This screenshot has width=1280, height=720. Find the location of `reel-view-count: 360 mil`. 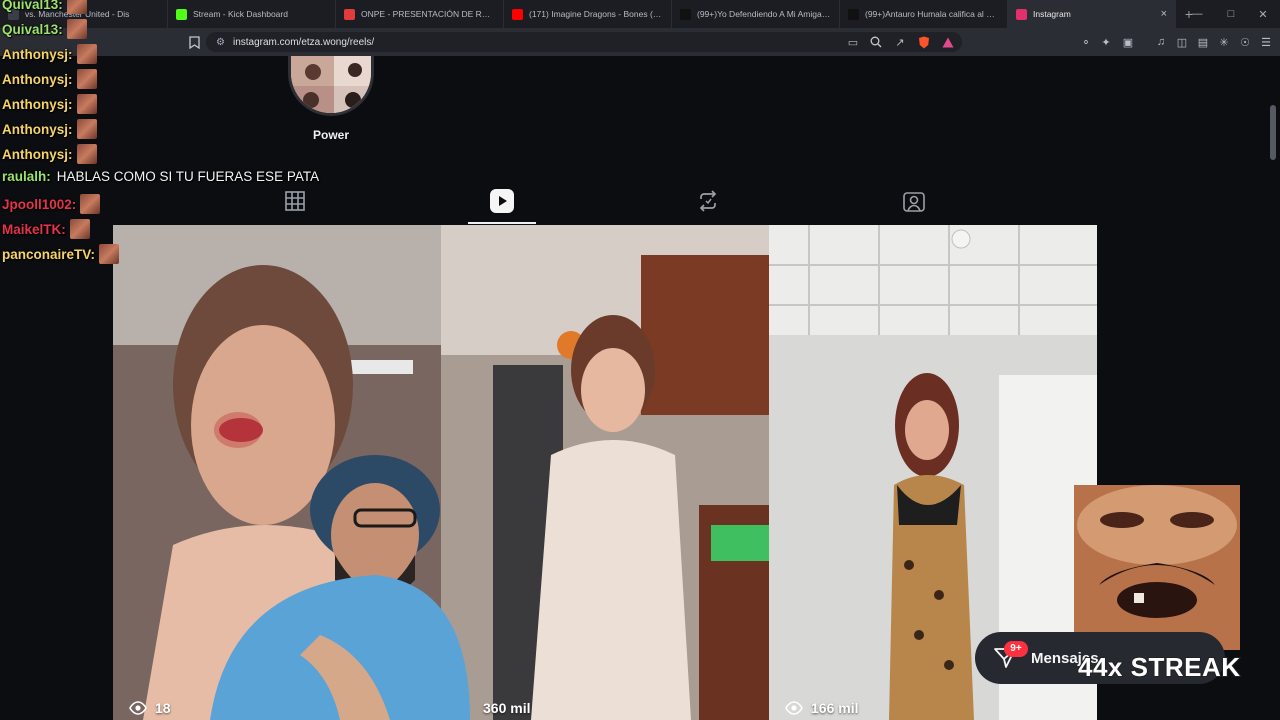

reel-view-count: 360 mil is located at coordinates (506, 708).